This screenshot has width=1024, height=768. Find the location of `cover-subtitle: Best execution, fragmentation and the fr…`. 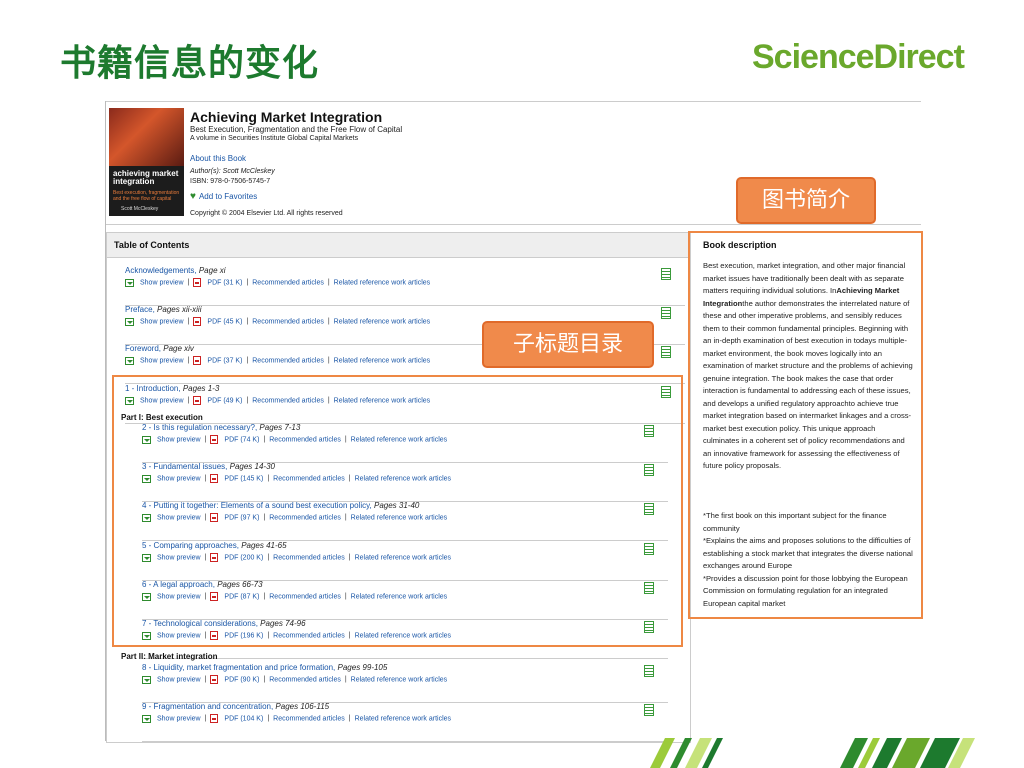

cover-subtitle: Best execution, fragmentation and the fr… is located at coordinates (146, 196).